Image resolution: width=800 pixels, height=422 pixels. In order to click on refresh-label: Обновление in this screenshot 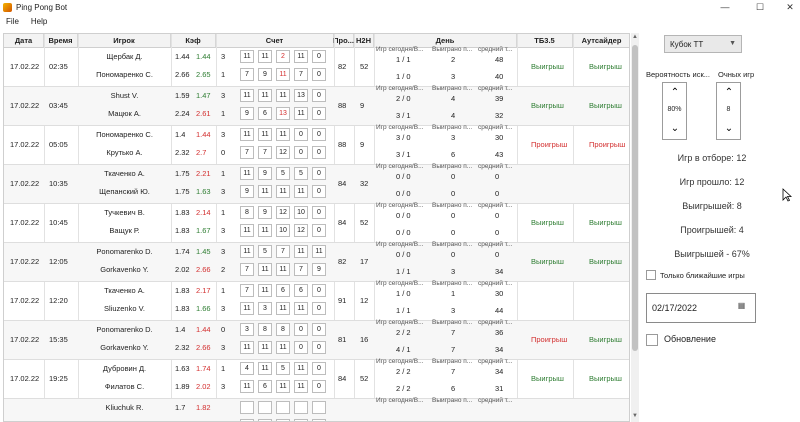, I will do `click(690, 339)`.